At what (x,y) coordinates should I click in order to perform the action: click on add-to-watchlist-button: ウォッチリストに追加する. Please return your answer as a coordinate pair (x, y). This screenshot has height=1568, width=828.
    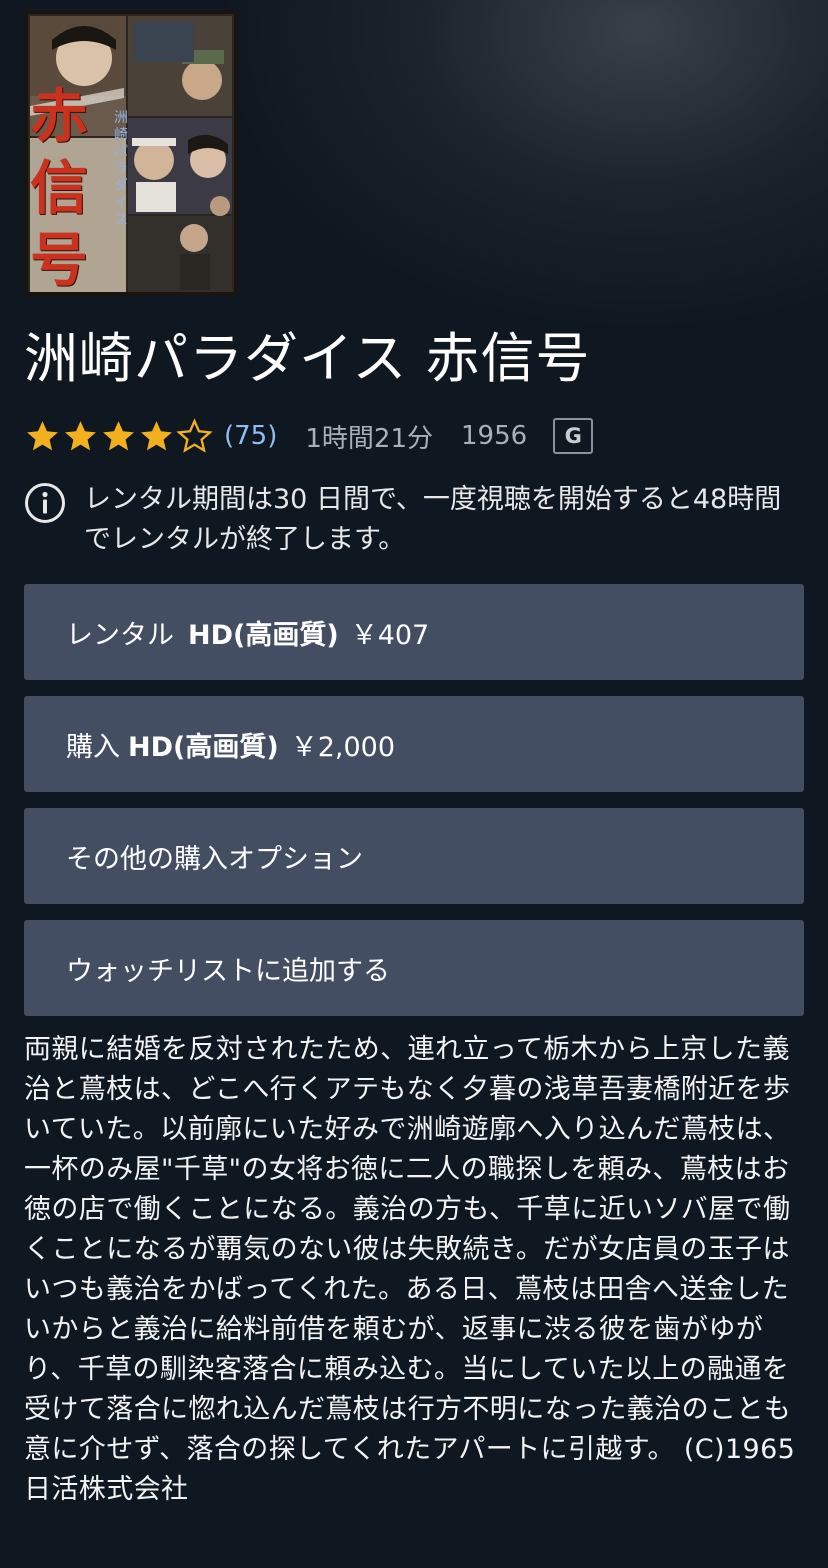
    Looking at the image, I should click on (414, 968).